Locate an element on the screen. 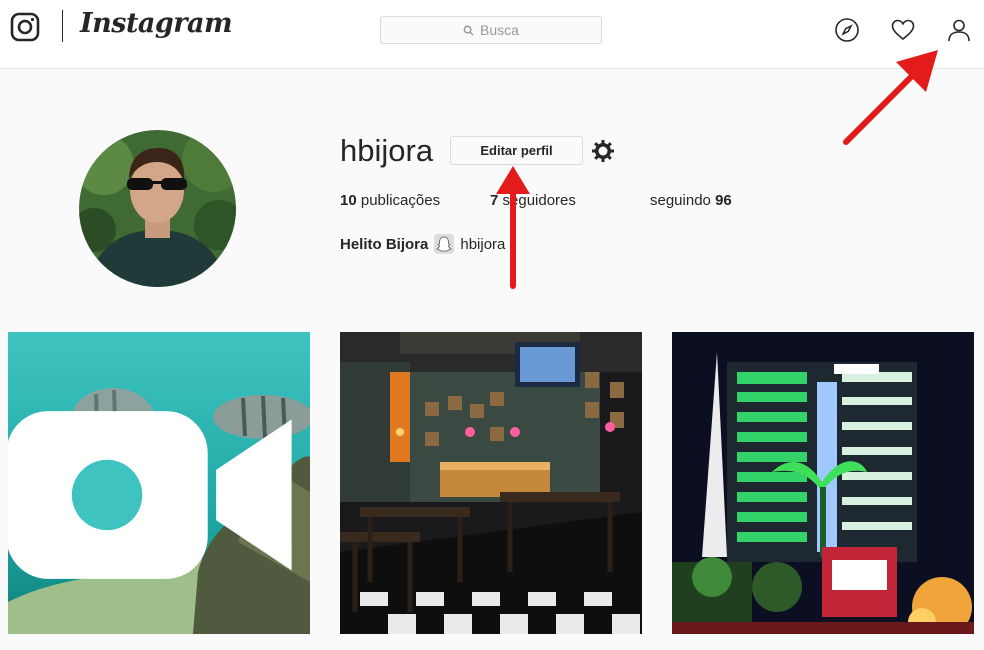  instagram-wordmark: Instagram is located at coordinates (156, 23).